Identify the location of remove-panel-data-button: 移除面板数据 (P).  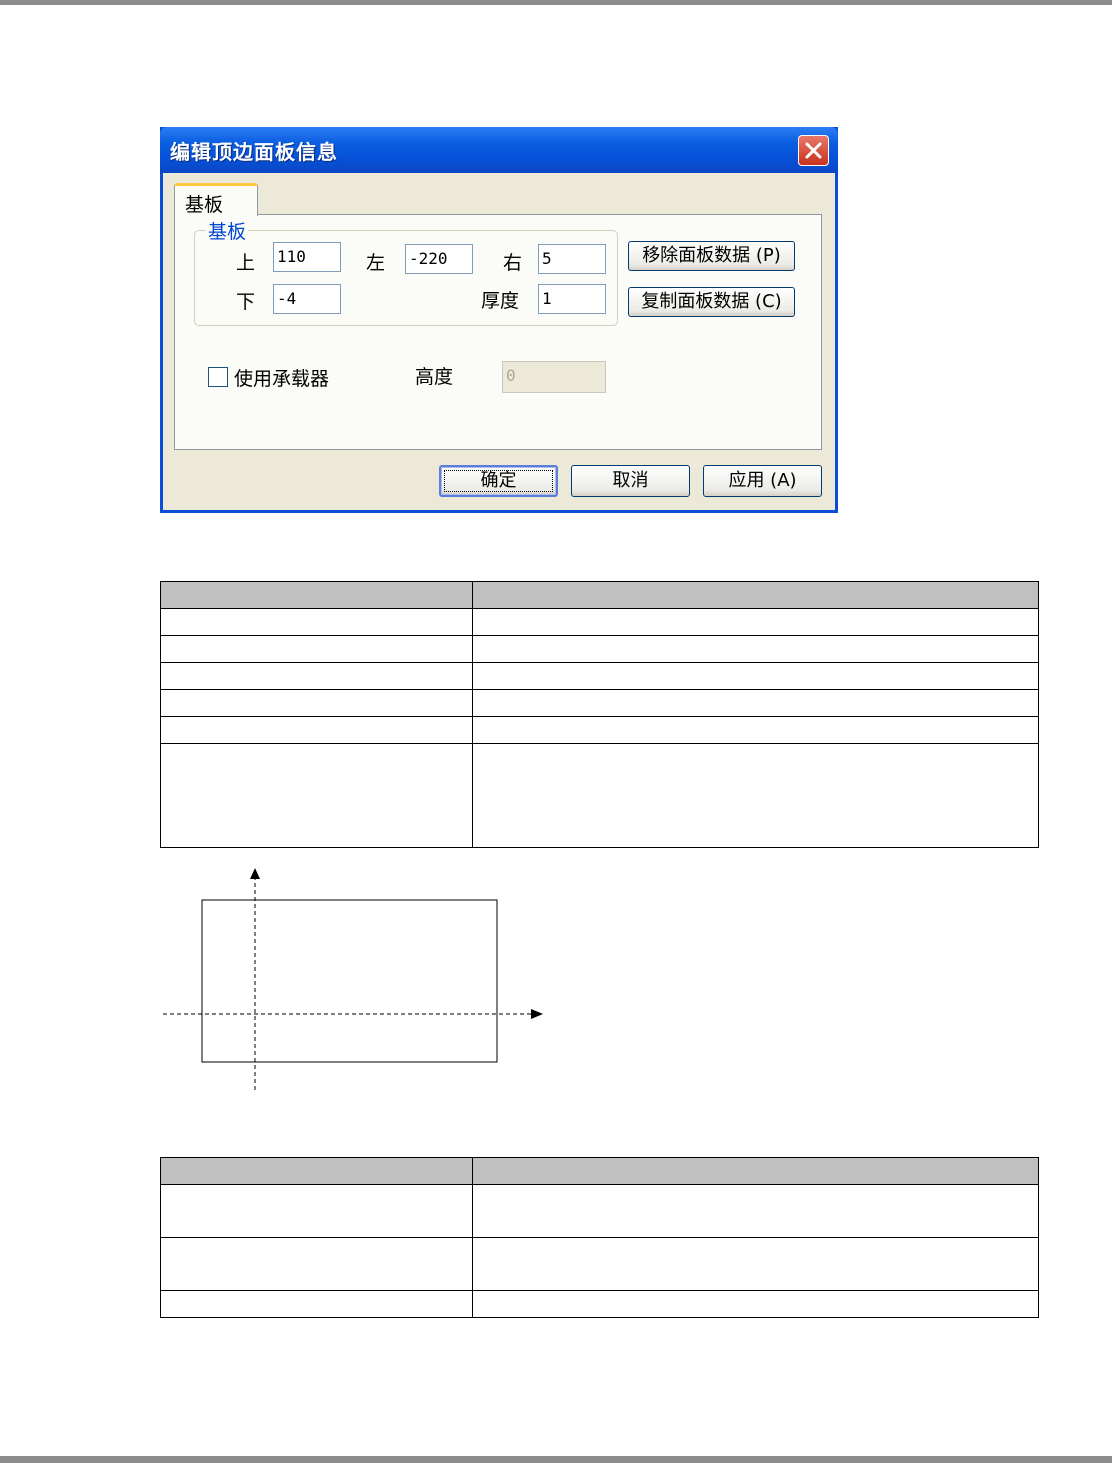
(711, 256).